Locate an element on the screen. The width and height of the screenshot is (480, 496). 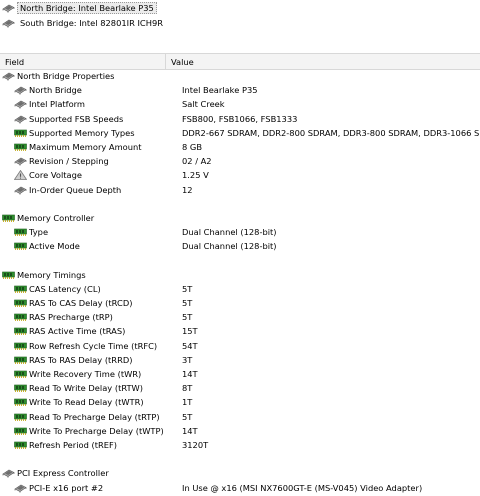
field-cell: Read To Precharge Delay (tRTP) is located at coordinates (91, 417).